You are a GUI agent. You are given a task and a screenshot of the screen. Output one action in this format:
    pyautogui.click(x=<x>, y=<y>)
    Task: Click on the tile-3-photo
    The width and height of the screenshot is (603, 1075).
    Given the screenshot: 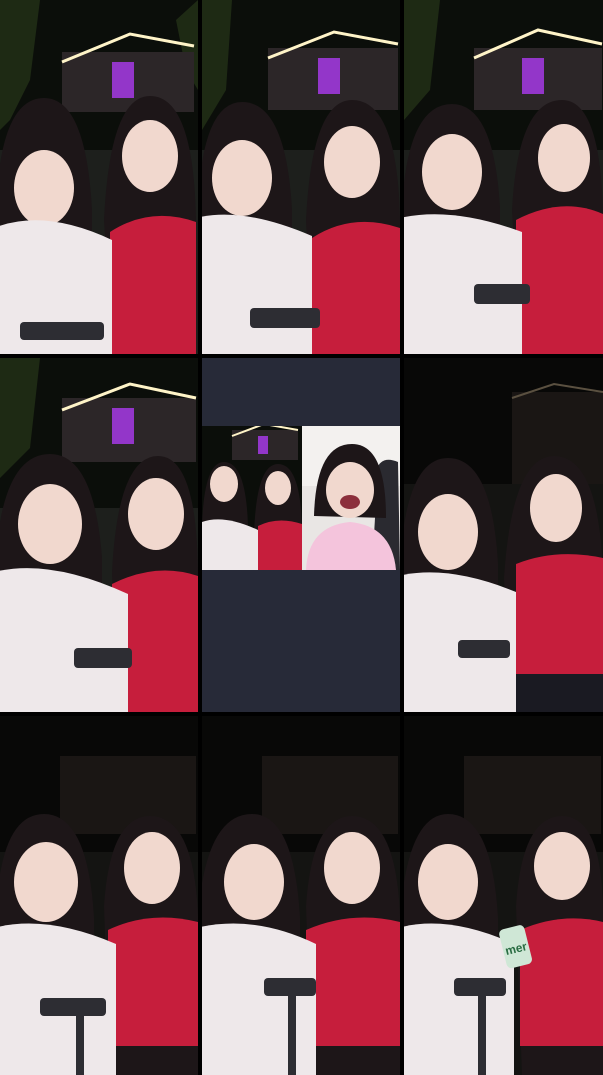 What is the action you would take?
    pyautogui.click(x=503, y=177)
    